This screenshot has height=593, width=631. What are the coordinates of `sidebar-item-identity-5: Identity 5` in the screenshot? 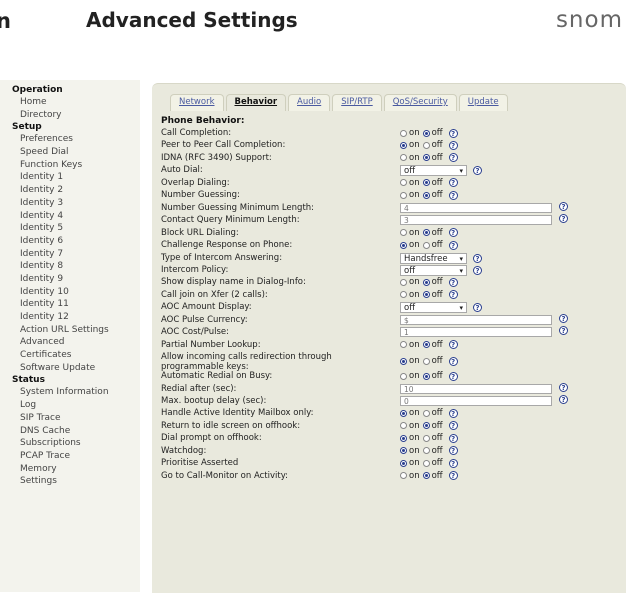 It's located at (70, 228).